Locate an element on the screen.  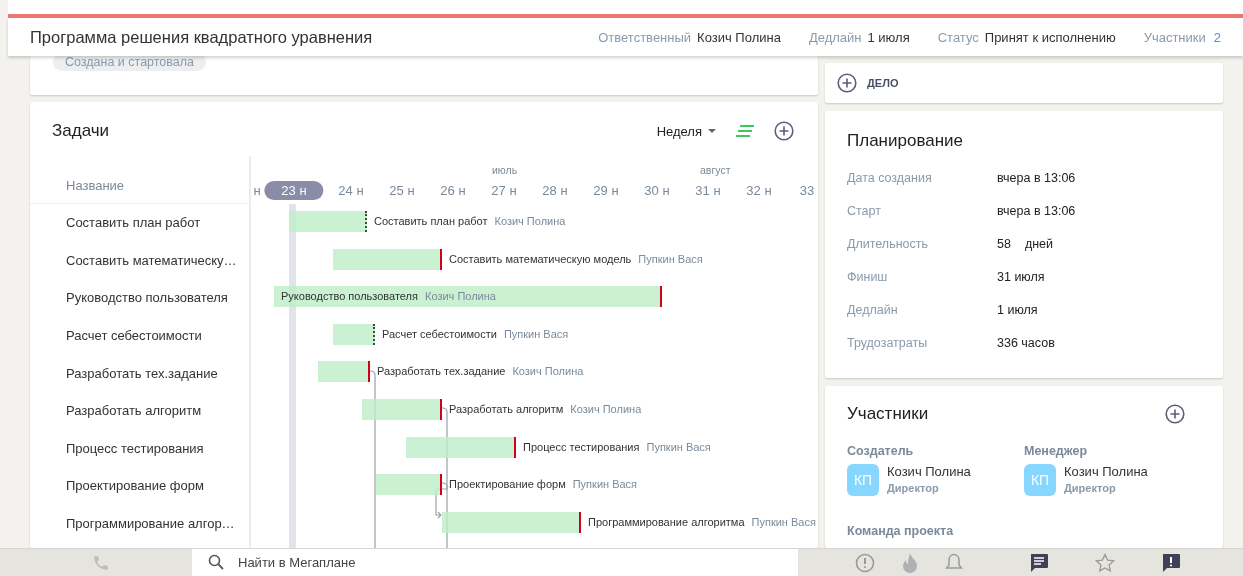
status-tag: Создана и стартовала is located at coordinates (130, 63).